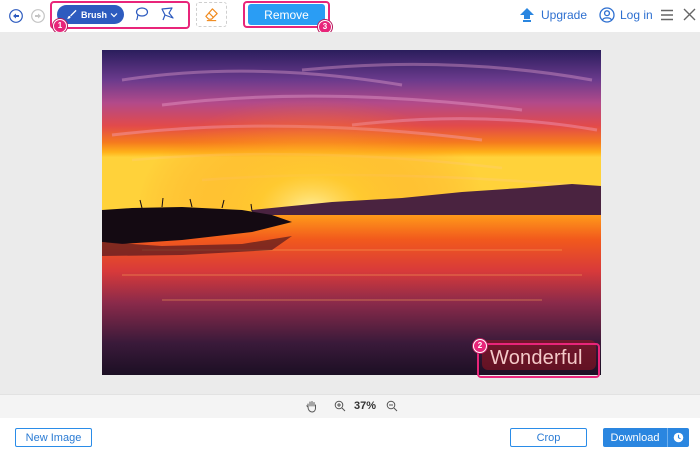 Image resolution: width=700 pixels, height=454 pixels. I want to click on zoom-bar: 37%, so click(350, 406).